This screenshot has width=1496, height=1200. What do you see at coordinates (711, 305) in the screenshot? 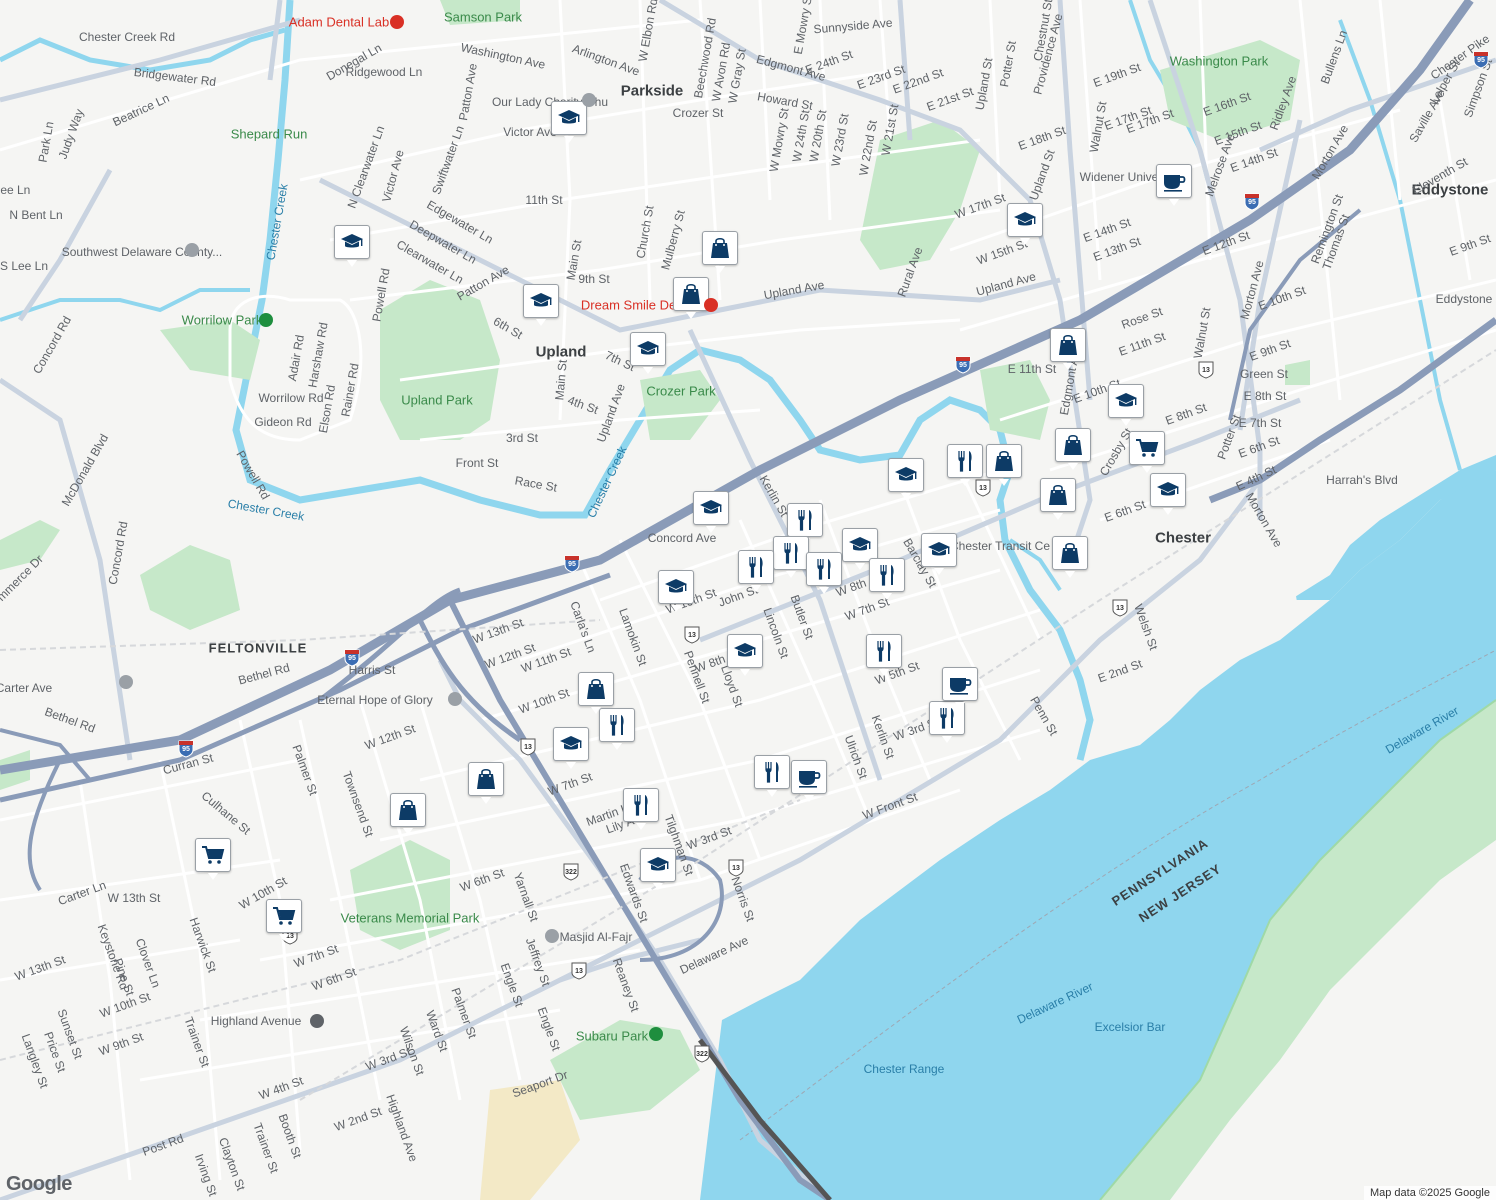
I see `dream-smile-dental-icon` at bounding box center [711, 305].